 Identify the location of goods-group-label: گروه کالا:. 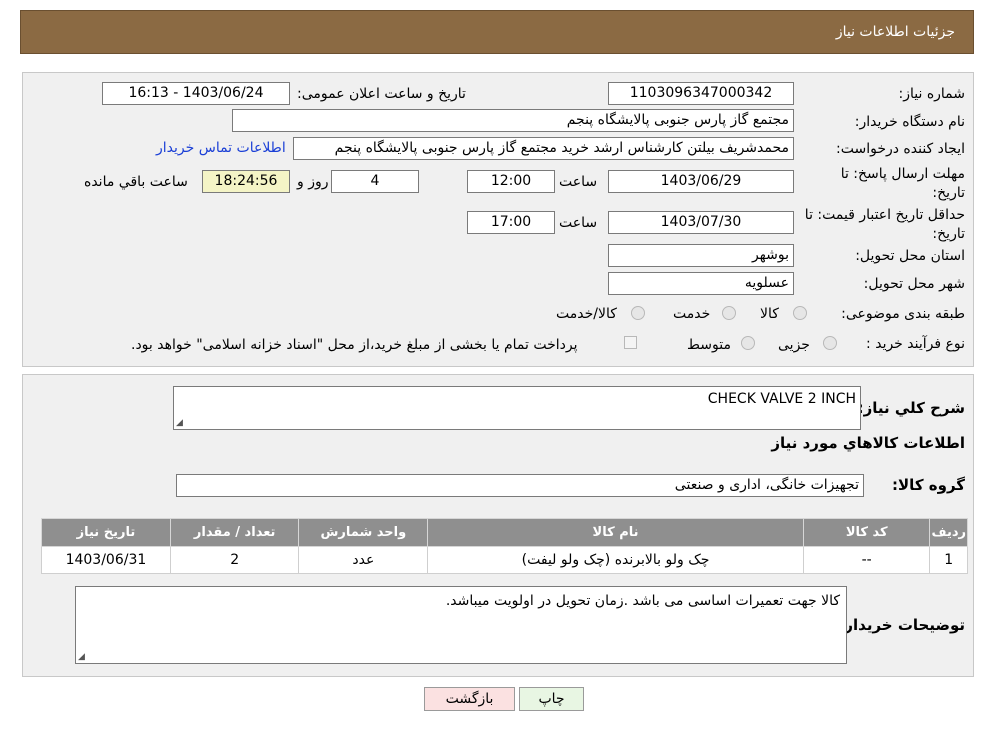
(928, 485).